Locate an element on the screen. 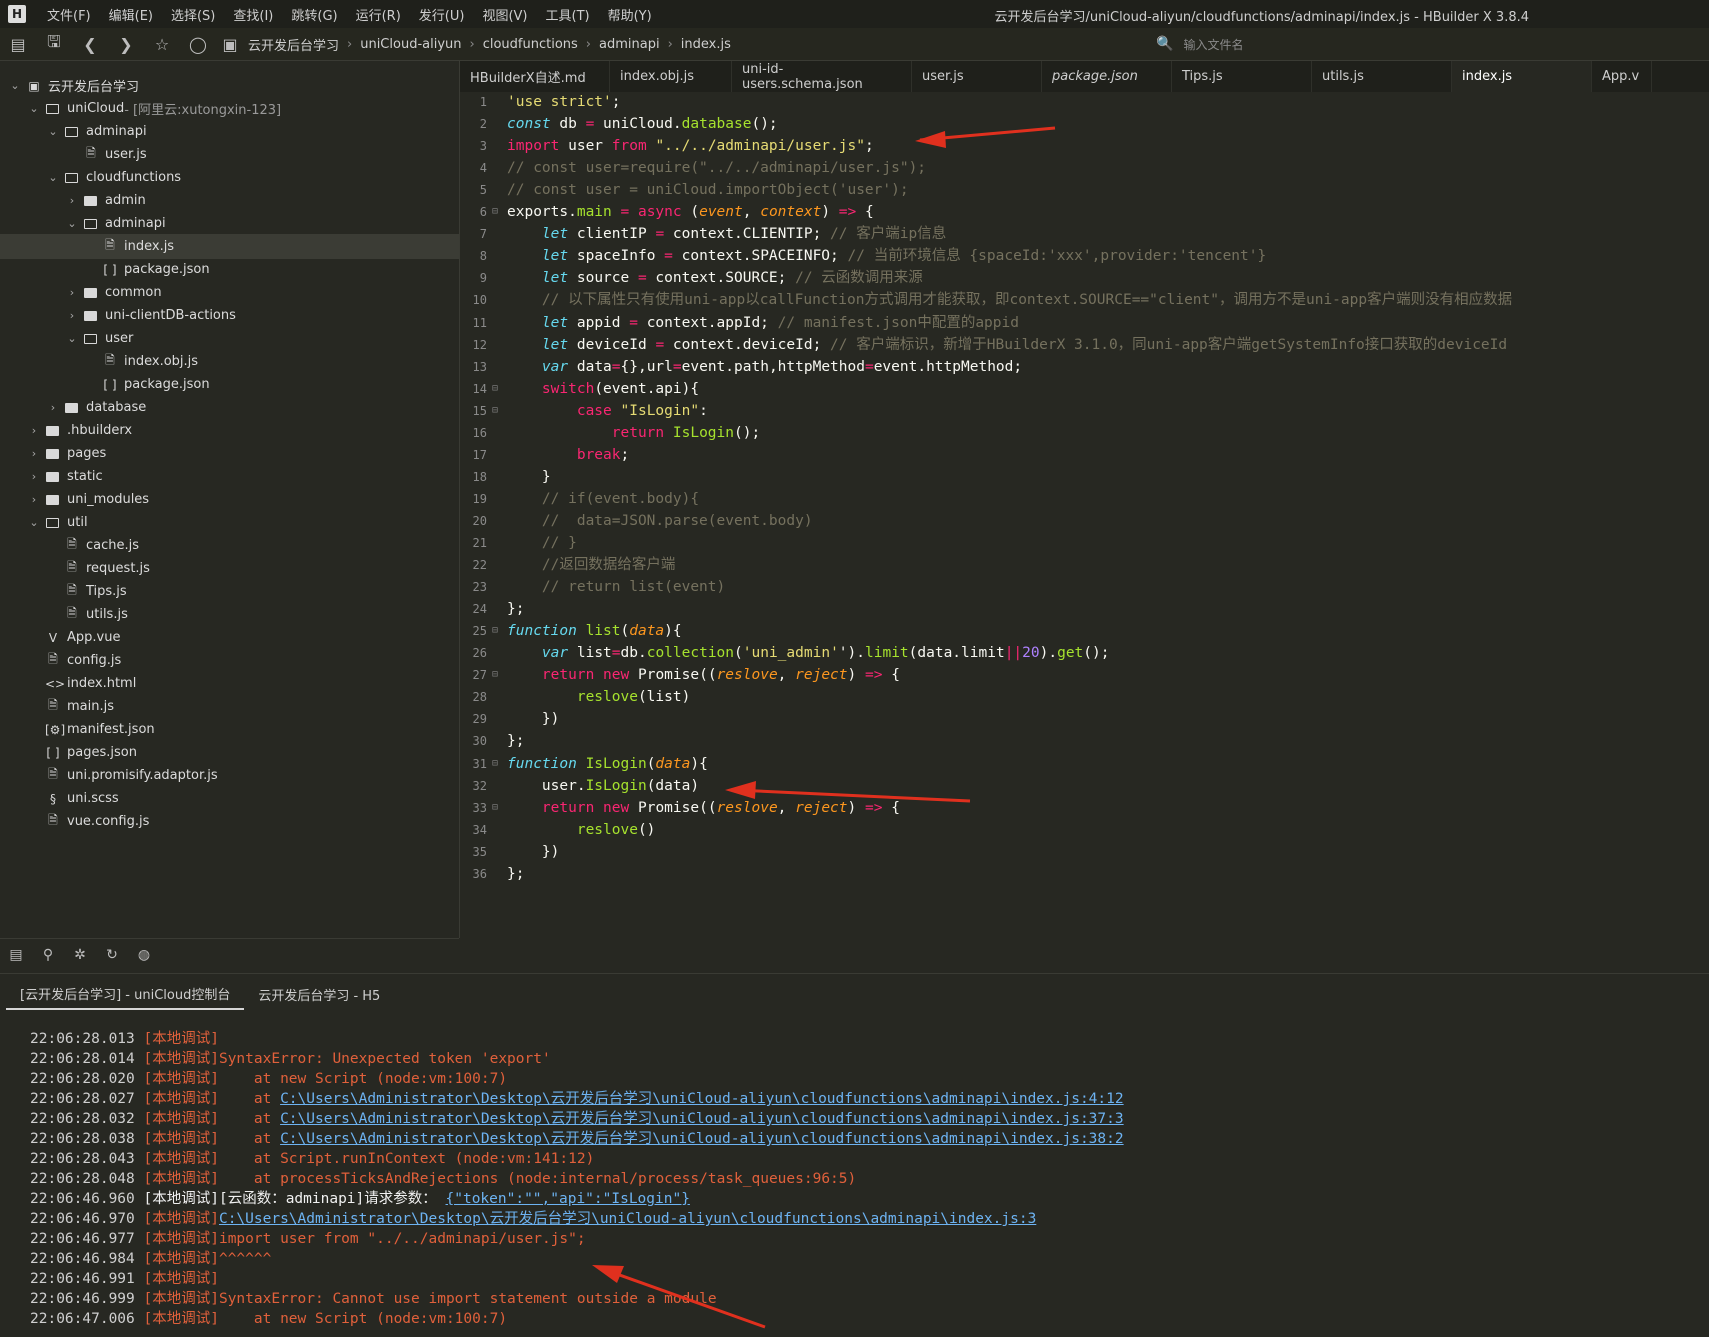  tree-item-utils-js: 🗎 utils.js is located at coordinates (229, 614).